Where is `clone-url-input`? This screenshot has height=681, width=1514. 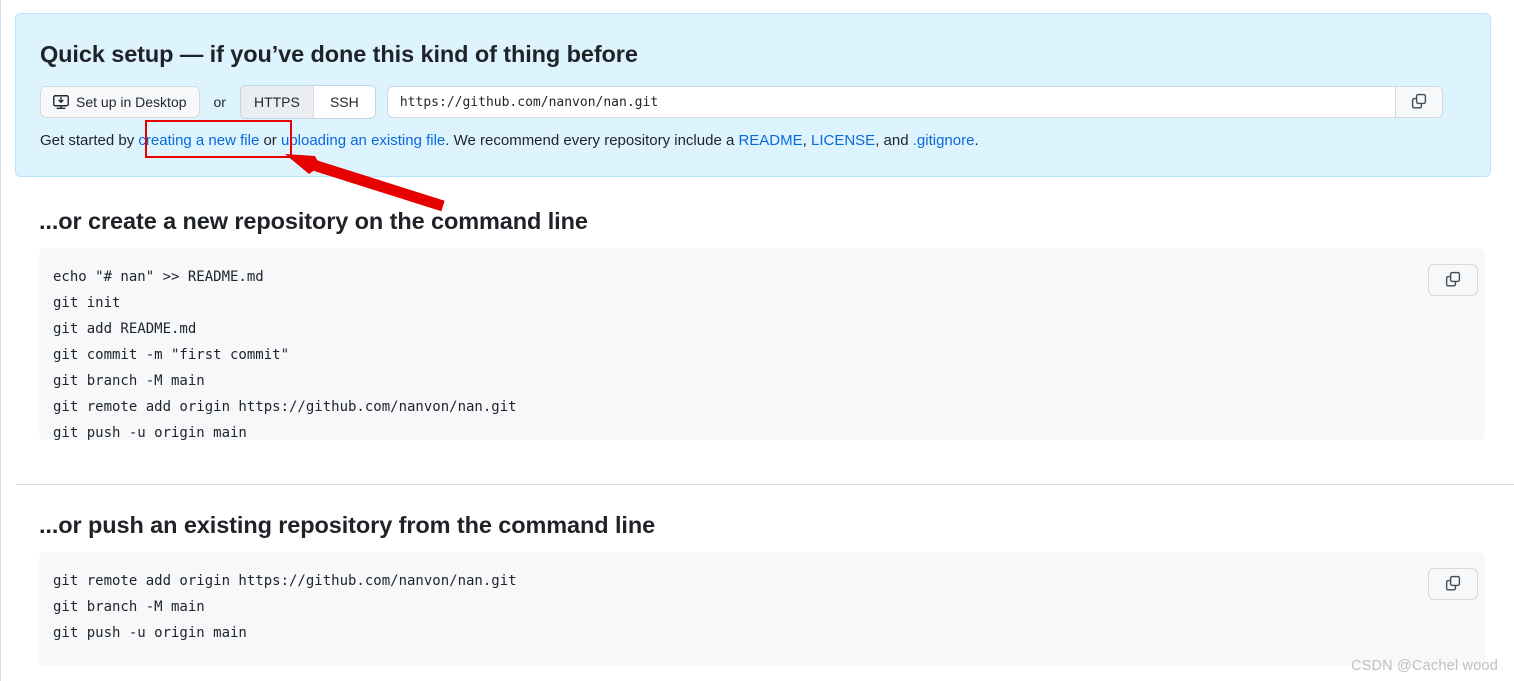
clone-url-input is located at coordinates (890, 102).